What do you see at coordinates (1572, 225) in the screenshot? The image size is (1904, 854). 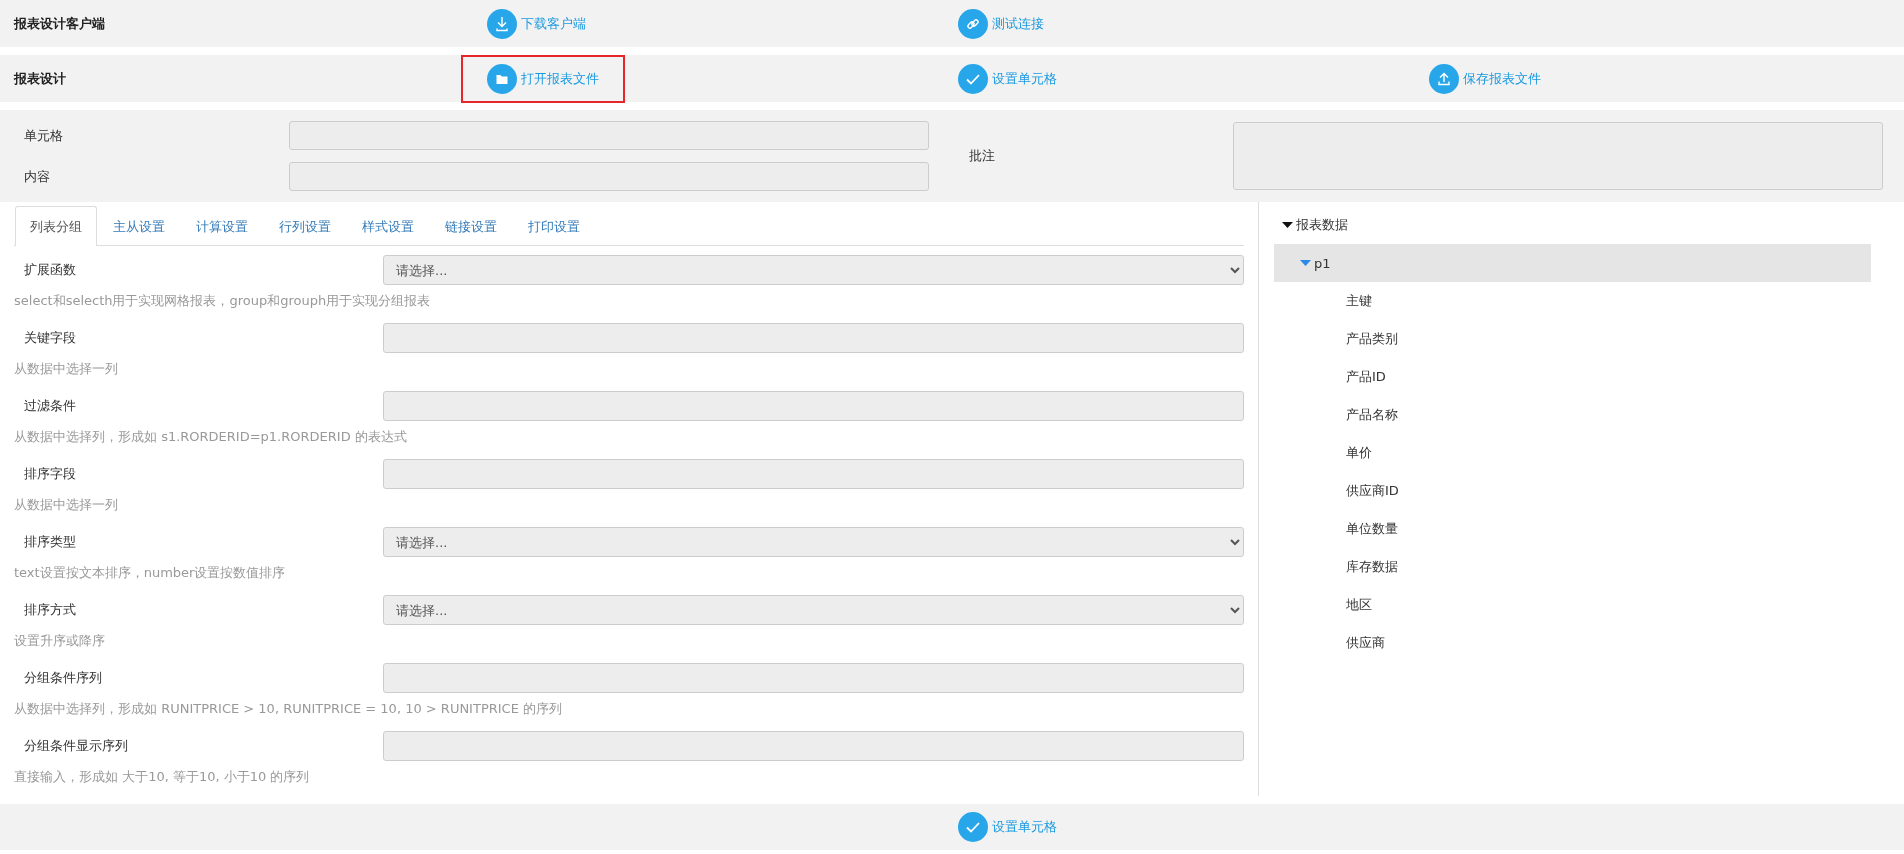 I see `tree-node: 报表数据` at bounding box center [1572, 225].